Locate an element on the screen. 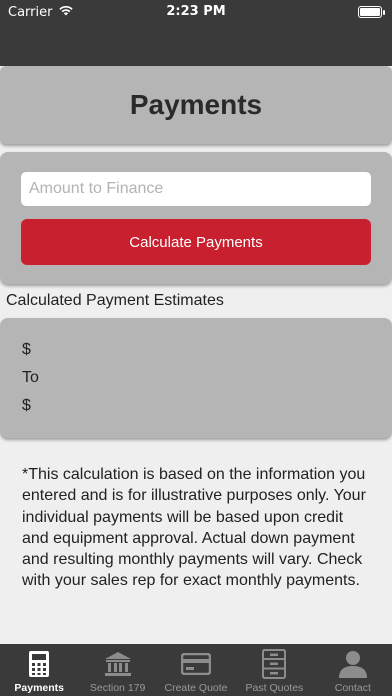 The image size is (392, 696). status-bar: Carrier 2:23 PM is located at coordinates (196, 12).